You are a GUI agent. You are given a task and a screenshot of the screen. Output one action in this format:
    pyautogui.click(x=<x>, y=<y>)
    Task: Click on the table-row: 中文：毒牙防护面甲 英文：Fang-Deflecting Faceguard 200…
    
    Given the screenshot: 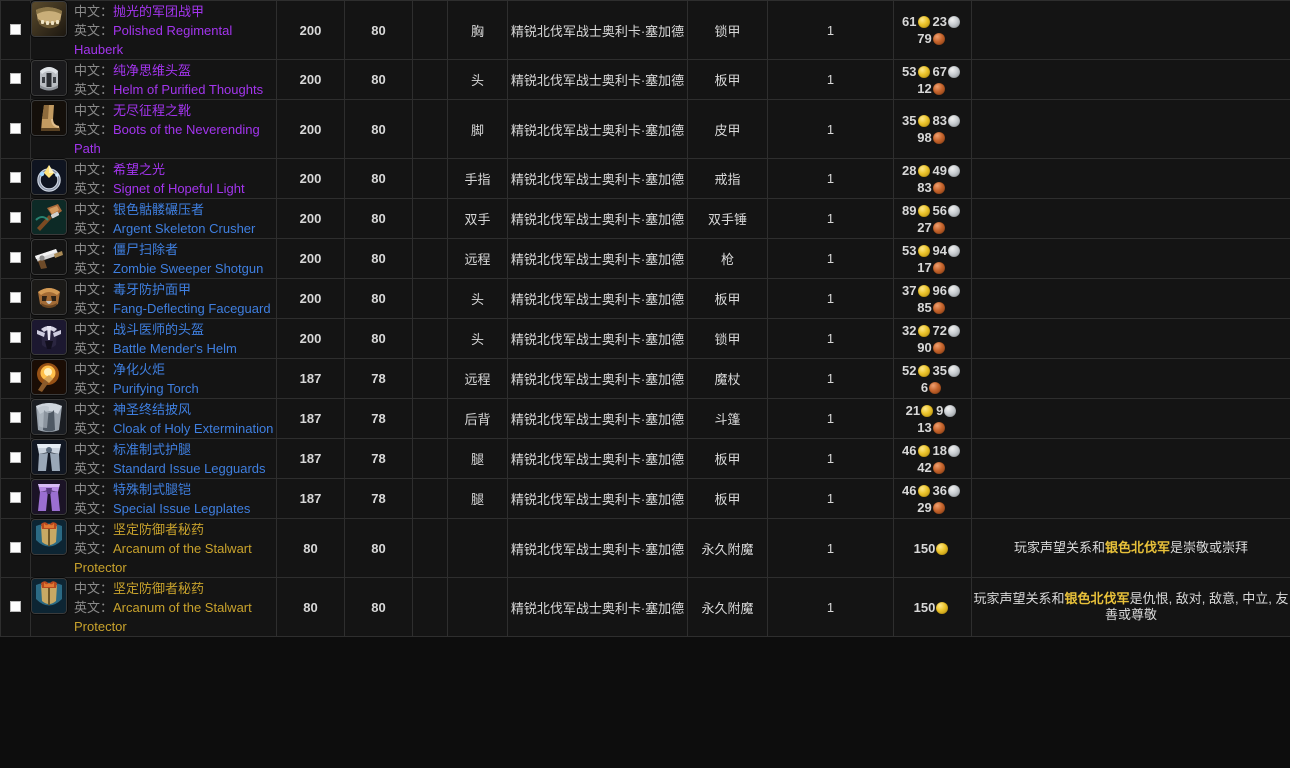 What is the action you would take?
    pyautogui.click(x=645, y=298)
    